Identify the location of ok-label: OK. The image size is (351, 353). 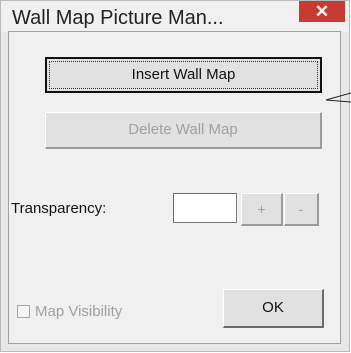
(273, 307).